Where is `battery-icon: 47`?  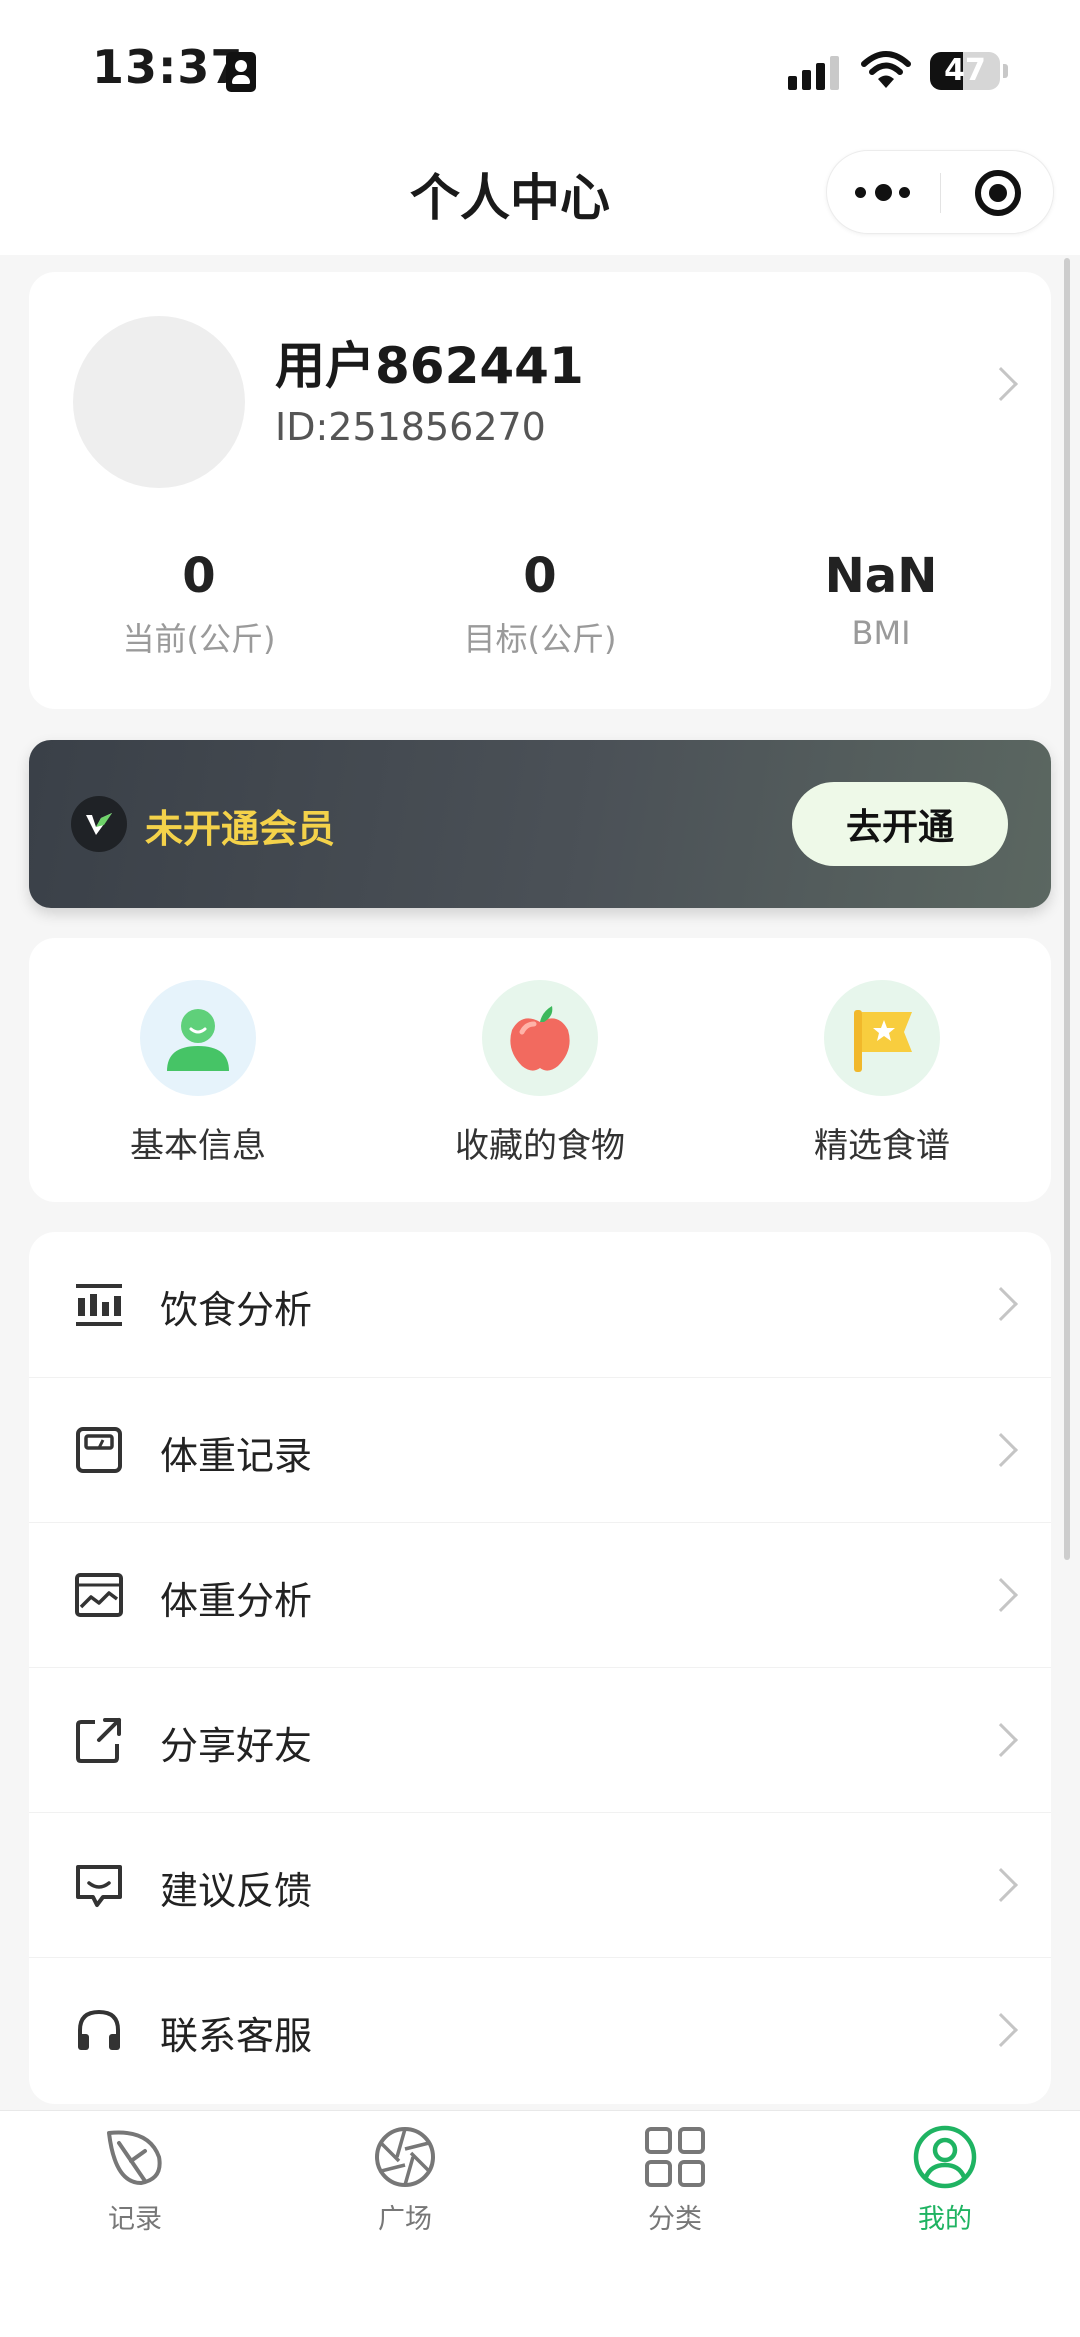 battery-icon: 47 is located at coordinates (965, 71).